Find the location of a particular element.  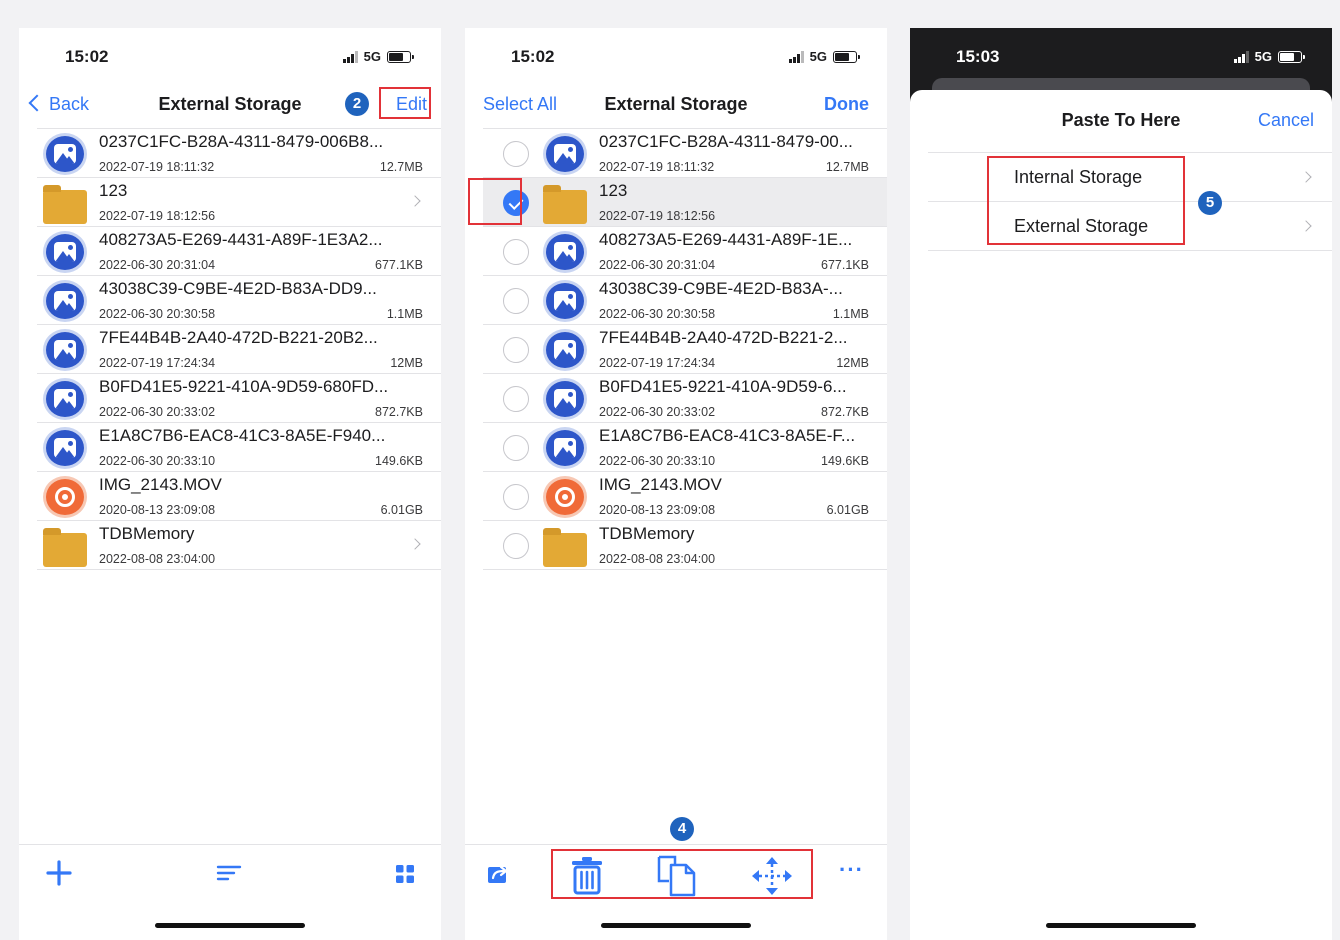

file-name: TDBMemory is located at coordinates (147, 533).